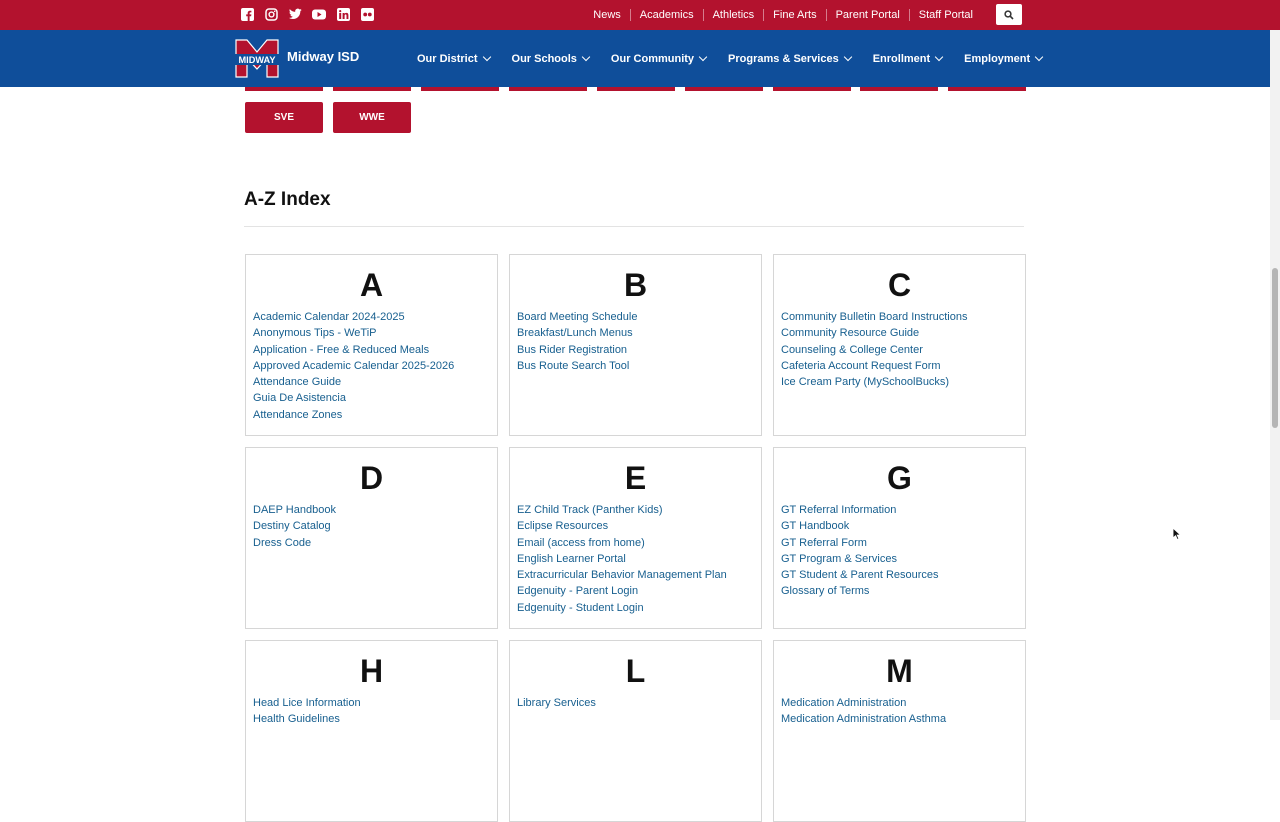 The image size is (1280, 822). Describe the element at coordinates (353, 317) in the screenshot. I see `az-link: Academic Calendar 2024-2025` at that location.